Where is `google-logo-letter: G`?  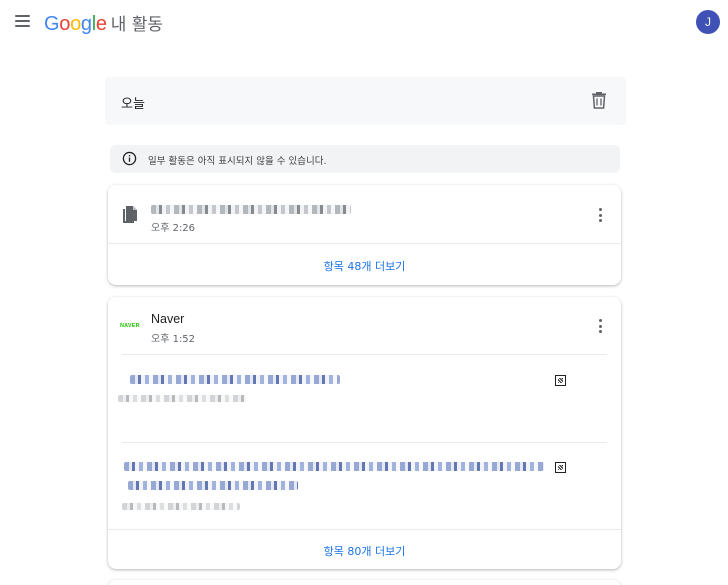 google-logo-letter: G is located at coordinates (52, 24).